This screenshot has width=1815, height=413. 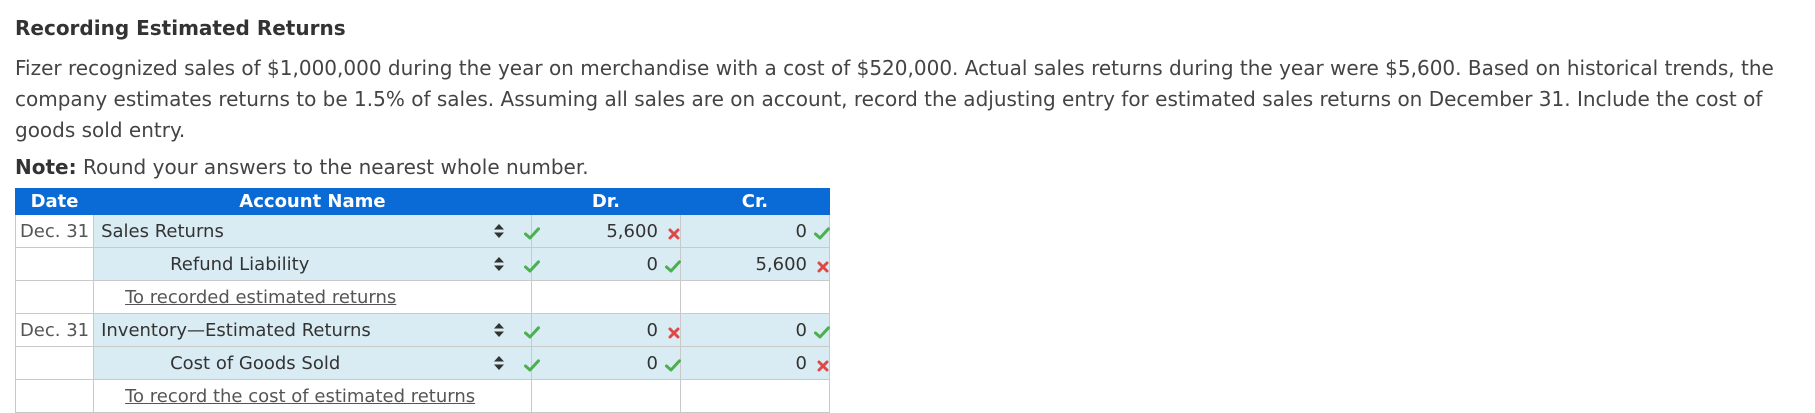 I want to click on entry-description-link: To recorded estimated returns, so click(x=260, y=297).